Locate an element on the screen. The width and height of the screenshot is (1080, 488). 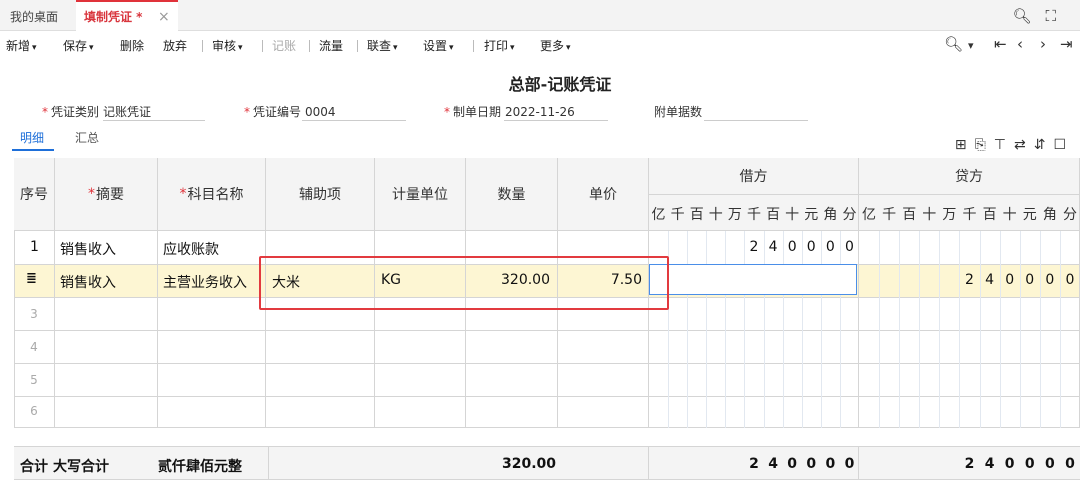
voucher-title: 总部-记账凭证 is located at coordinates (560, 84).